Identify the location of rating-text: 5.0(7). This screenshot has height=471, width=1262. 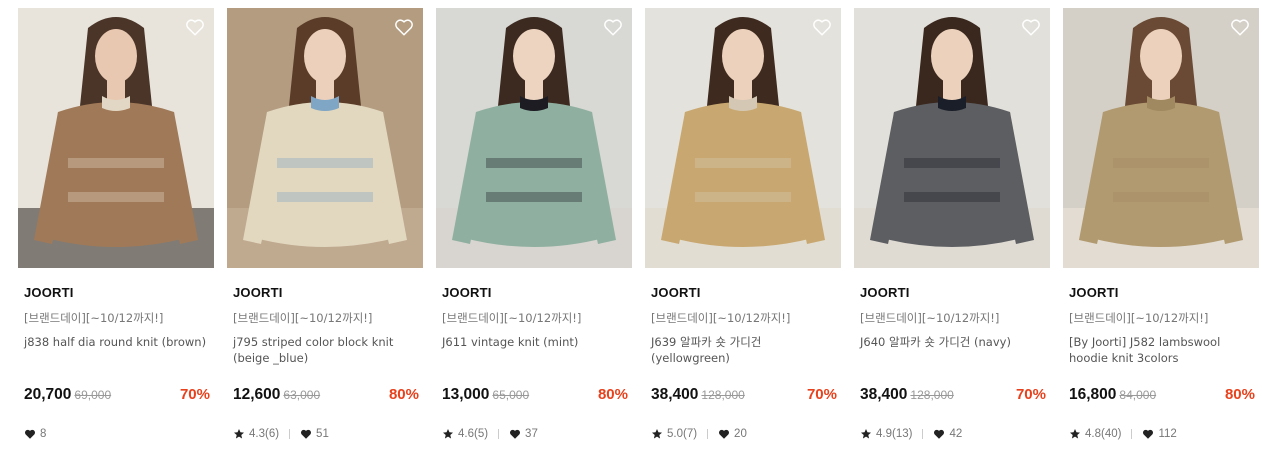
(682, 434).